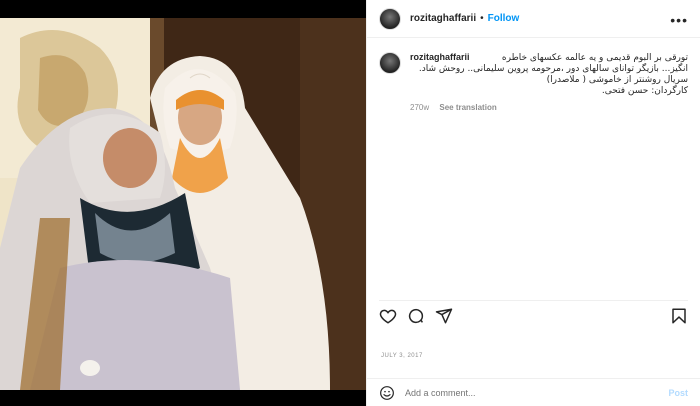 The image size is (700, 406). What do you see at coordinates (679, 316) in the screenshot?
I see `bookmark-icon` at bounding box center [679, 316].